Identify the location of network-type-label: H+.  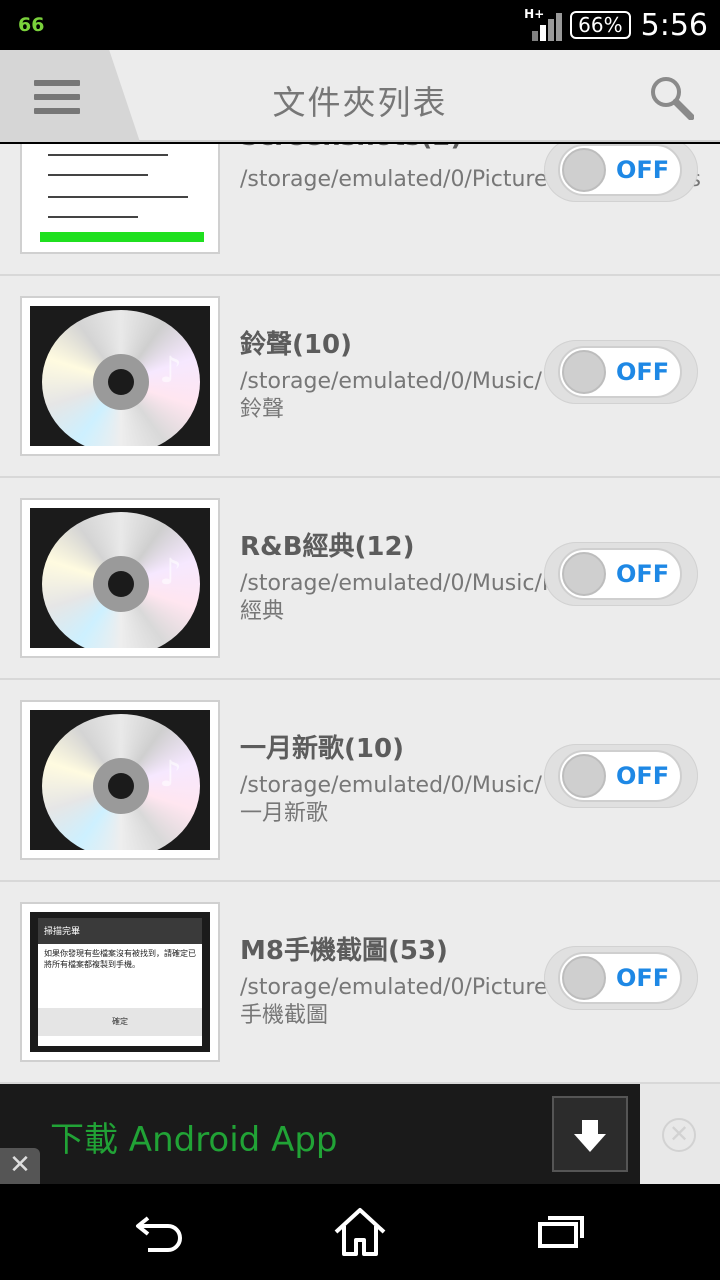
(534, 14).